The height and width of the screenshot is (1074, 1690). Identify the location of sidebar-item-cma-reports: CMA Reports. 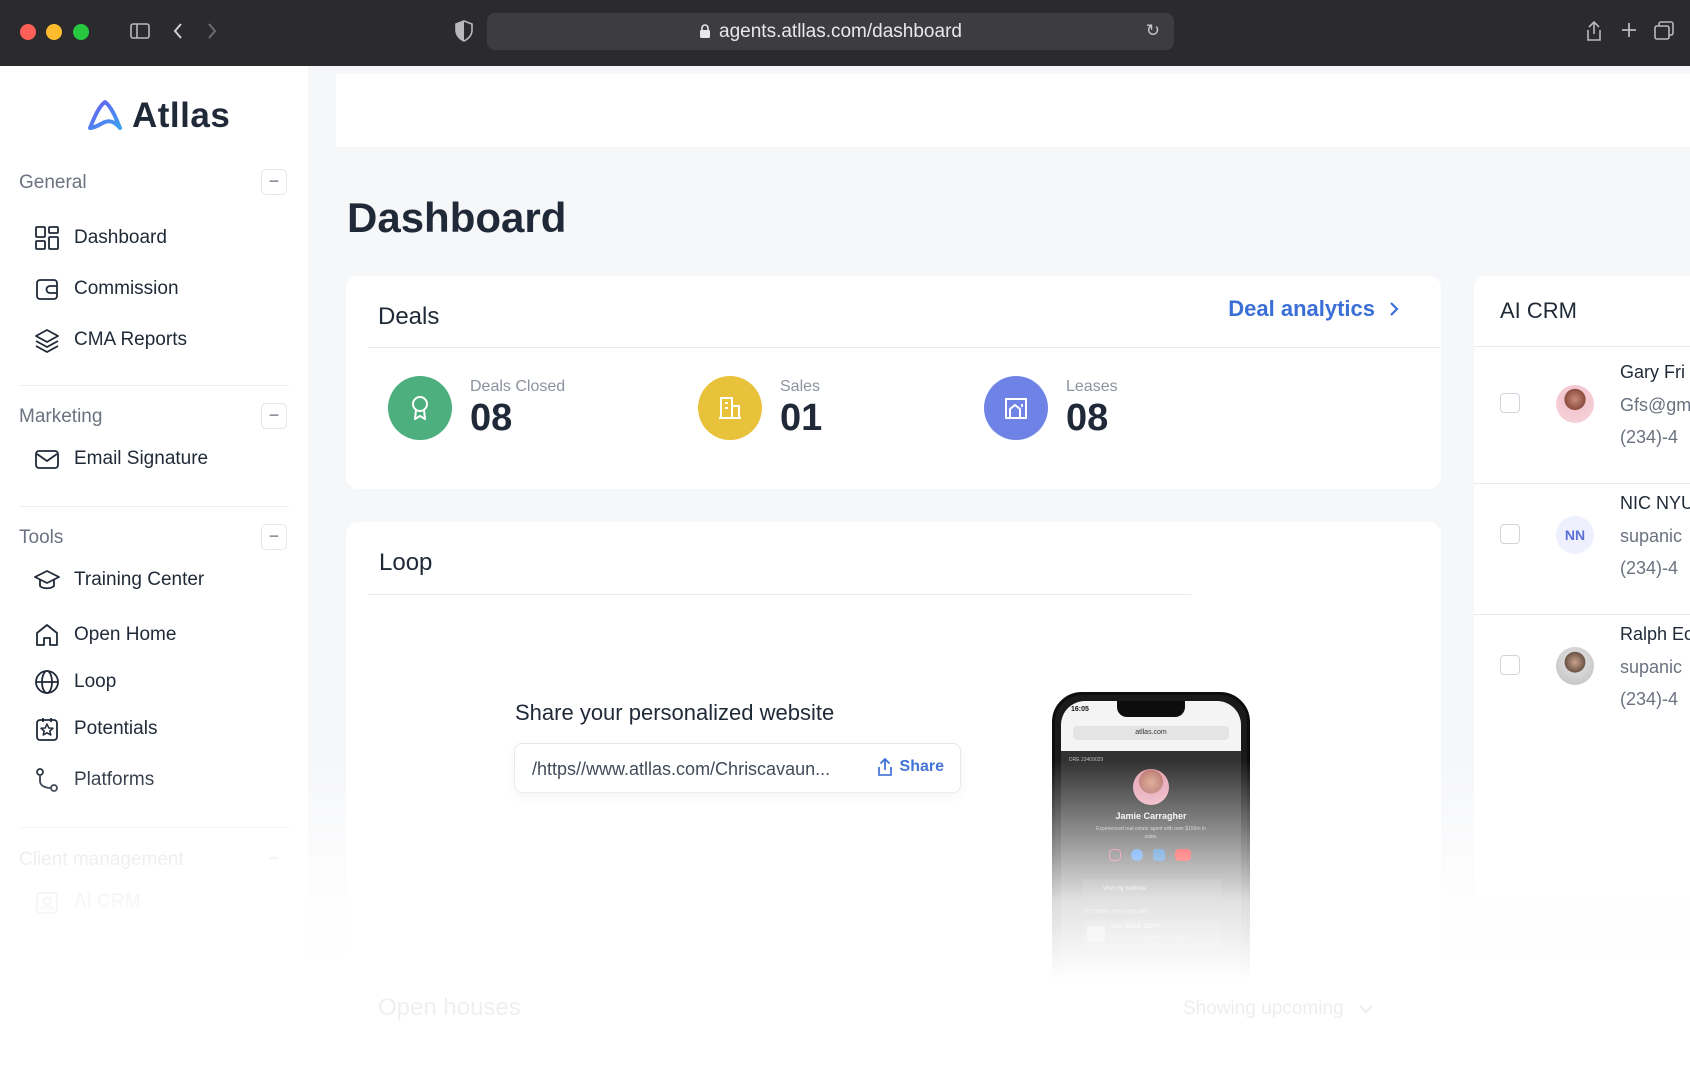
(110, 340).